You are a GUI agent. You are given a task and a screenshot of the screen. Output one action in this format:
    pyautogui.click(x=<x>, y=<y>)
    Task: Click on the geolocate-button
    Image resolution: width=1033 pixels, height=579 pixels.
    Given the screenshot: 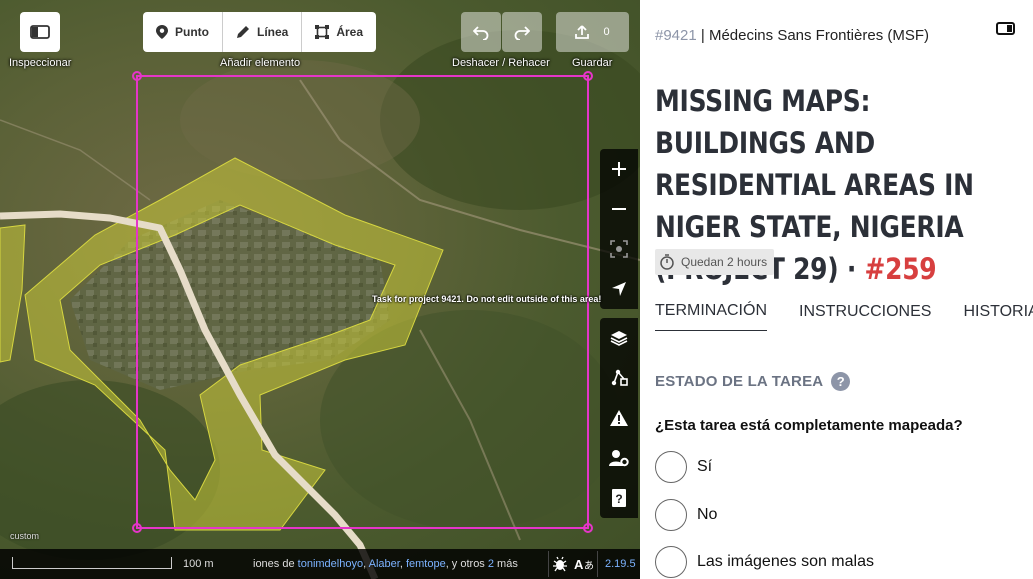 What is the action you would take?
    pyautogui.click(x=619, y=289)
    